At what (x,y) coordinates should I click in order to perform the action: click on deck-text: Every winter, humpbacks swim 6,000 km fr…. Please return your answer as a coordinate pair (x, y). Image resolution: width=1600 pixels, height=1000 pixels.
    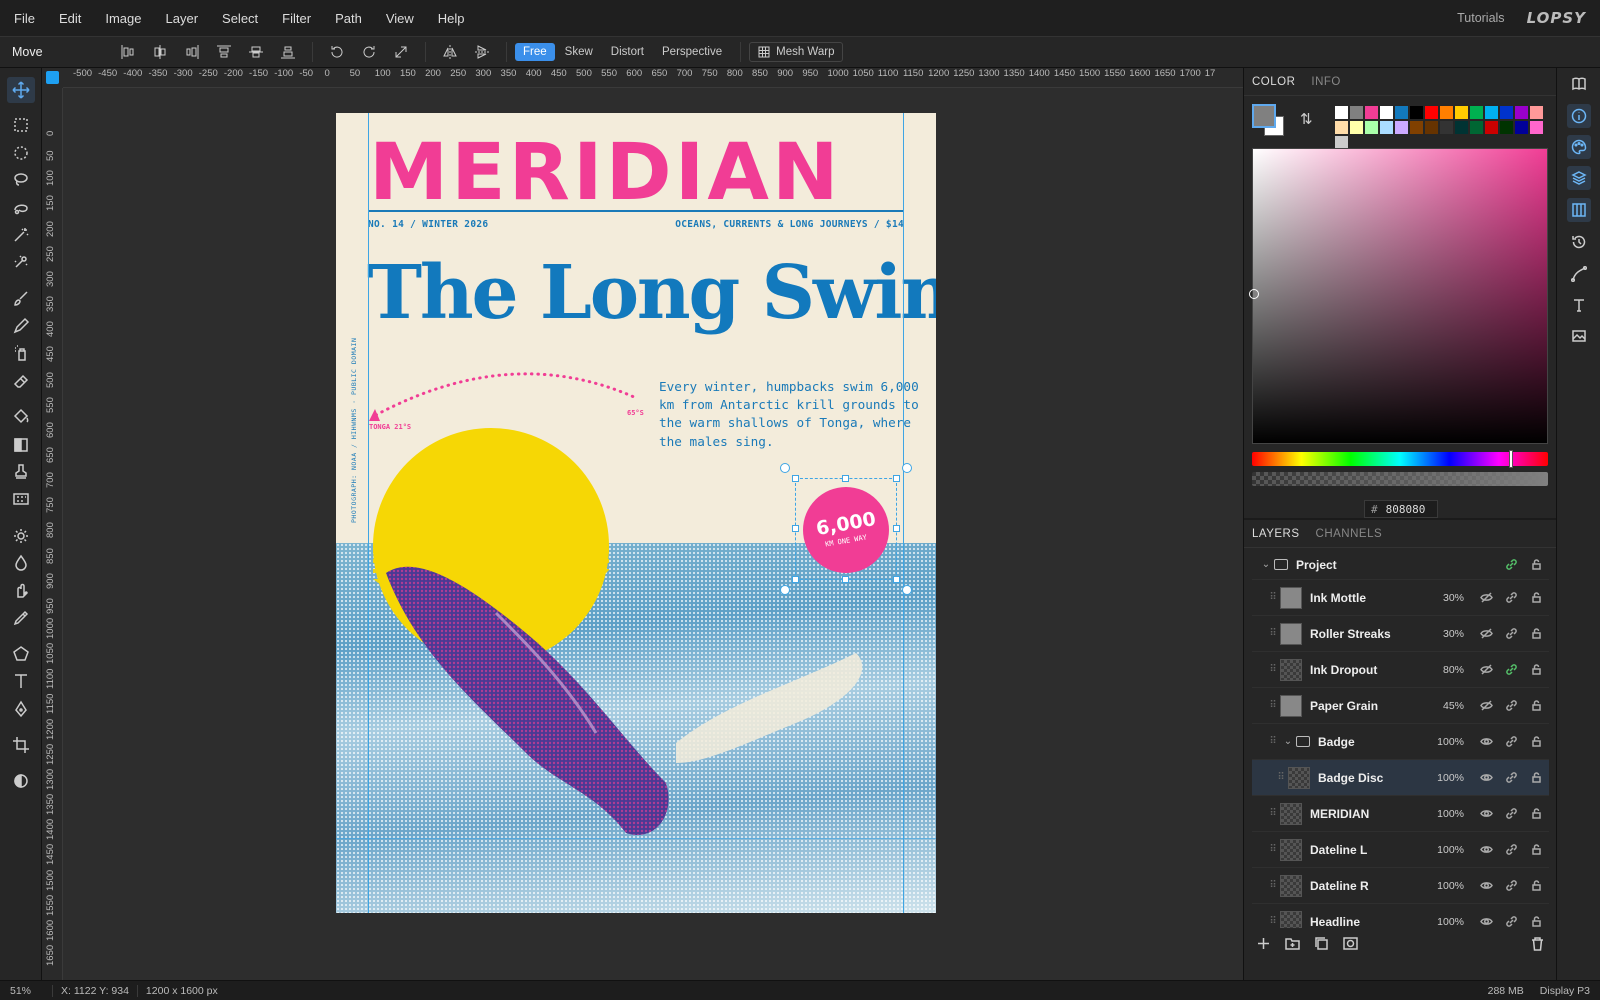
    Looking at the image, I should click on (789, 414).